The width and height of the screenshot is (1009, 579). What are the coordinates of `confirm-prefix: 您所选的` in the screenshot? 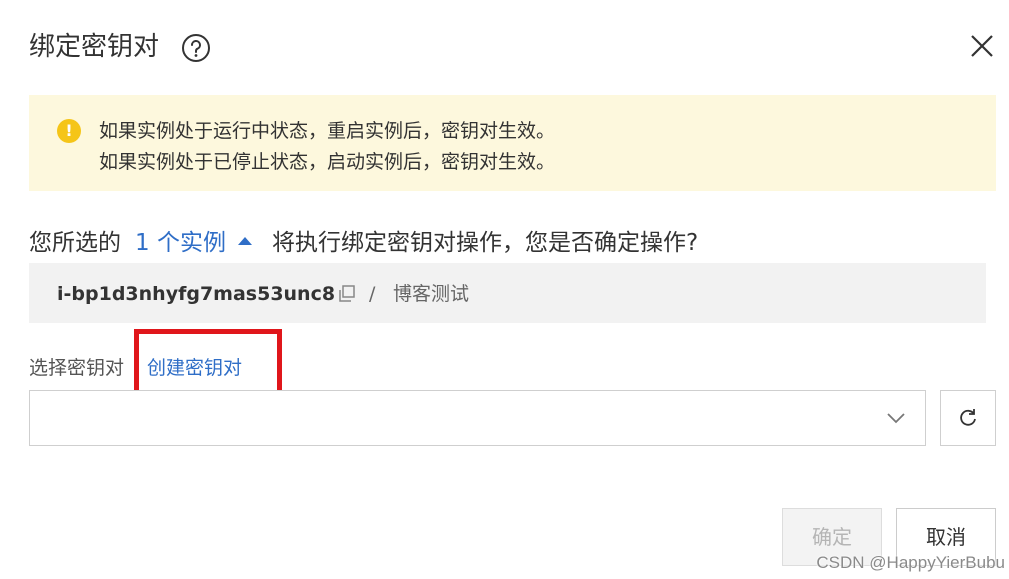 It's located at (75, 243).